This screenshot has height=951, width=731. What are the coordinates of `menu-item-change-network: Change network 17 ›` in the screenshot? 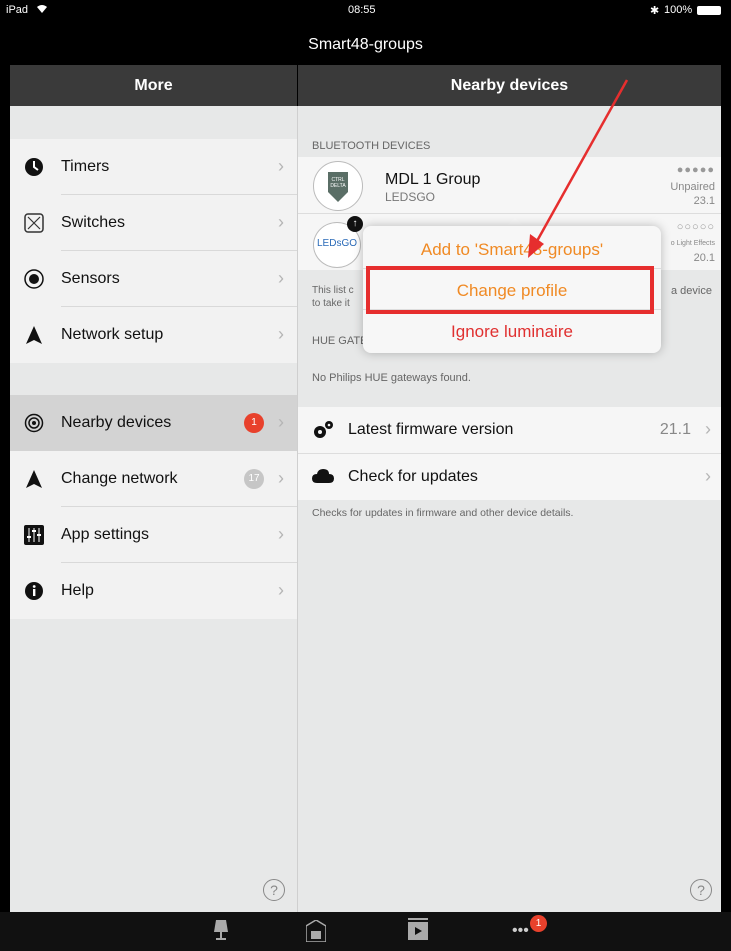 It's located at (153, 479).